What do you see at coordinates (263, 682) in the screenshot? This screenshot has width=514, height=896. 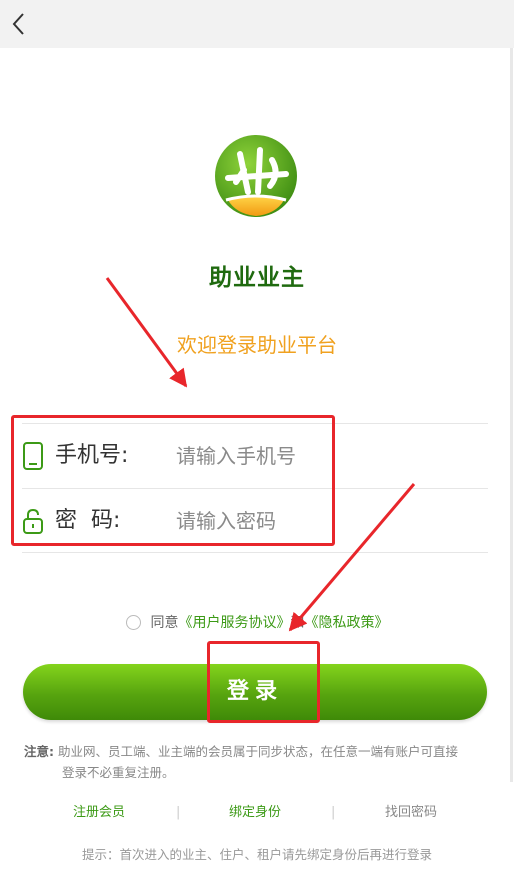 I see `annotation-box-login` at bounding box center [263, 682].